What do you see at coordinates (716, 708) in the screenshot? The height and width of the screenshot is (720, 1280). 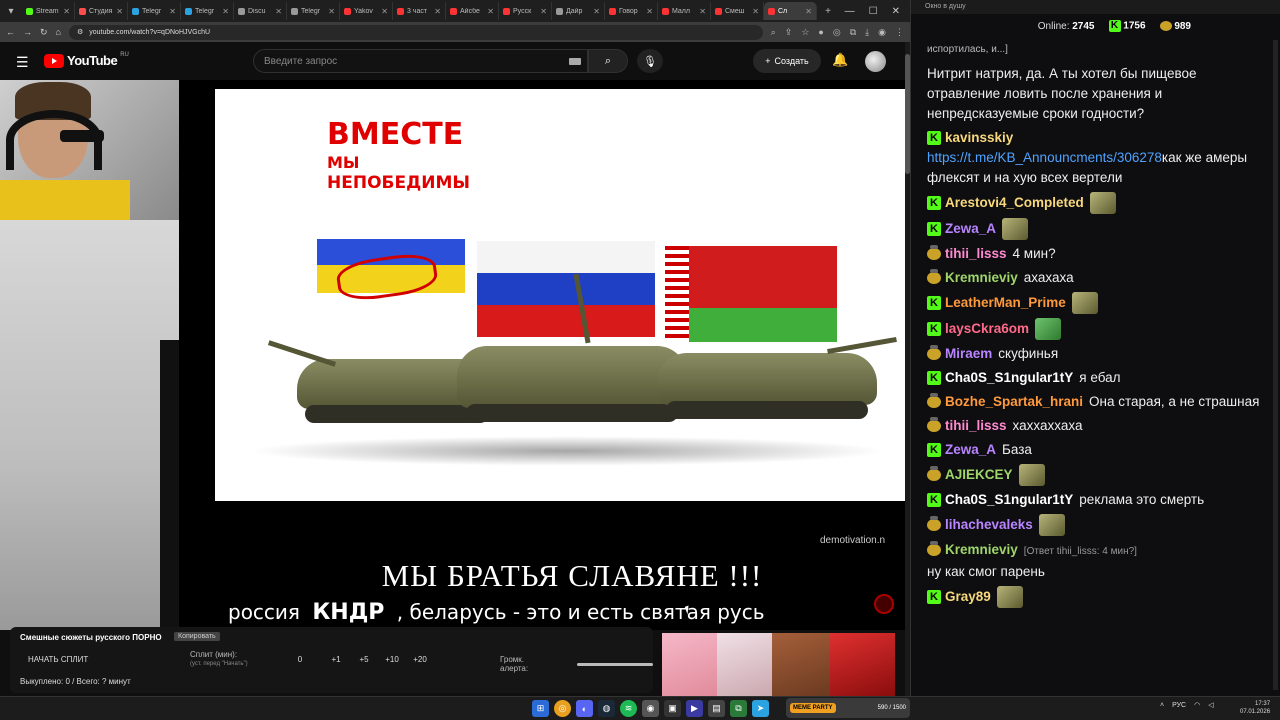 I see `app-icon: ▤` at bounding box center [716, 708].